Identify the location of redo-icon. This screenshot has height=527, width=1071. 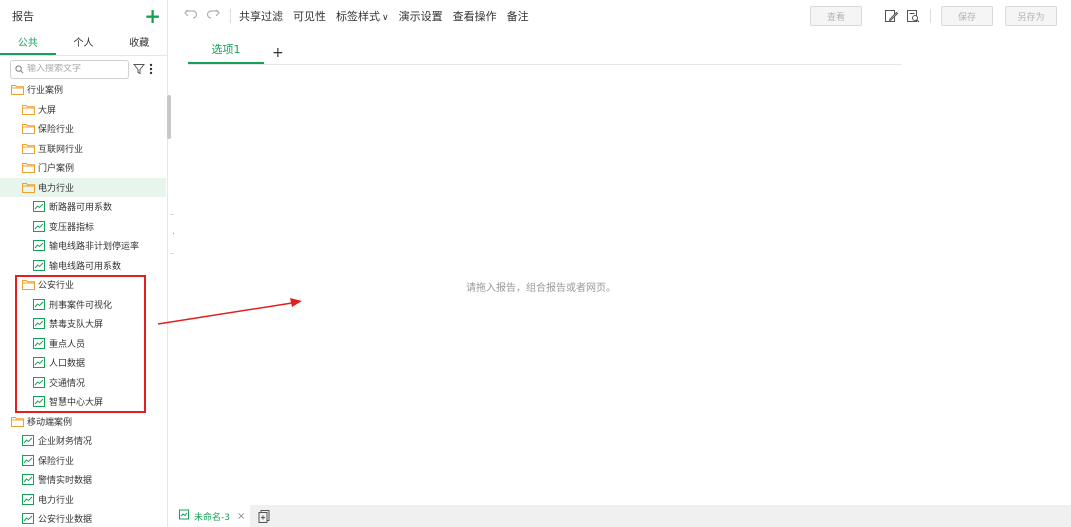
(213, 16).